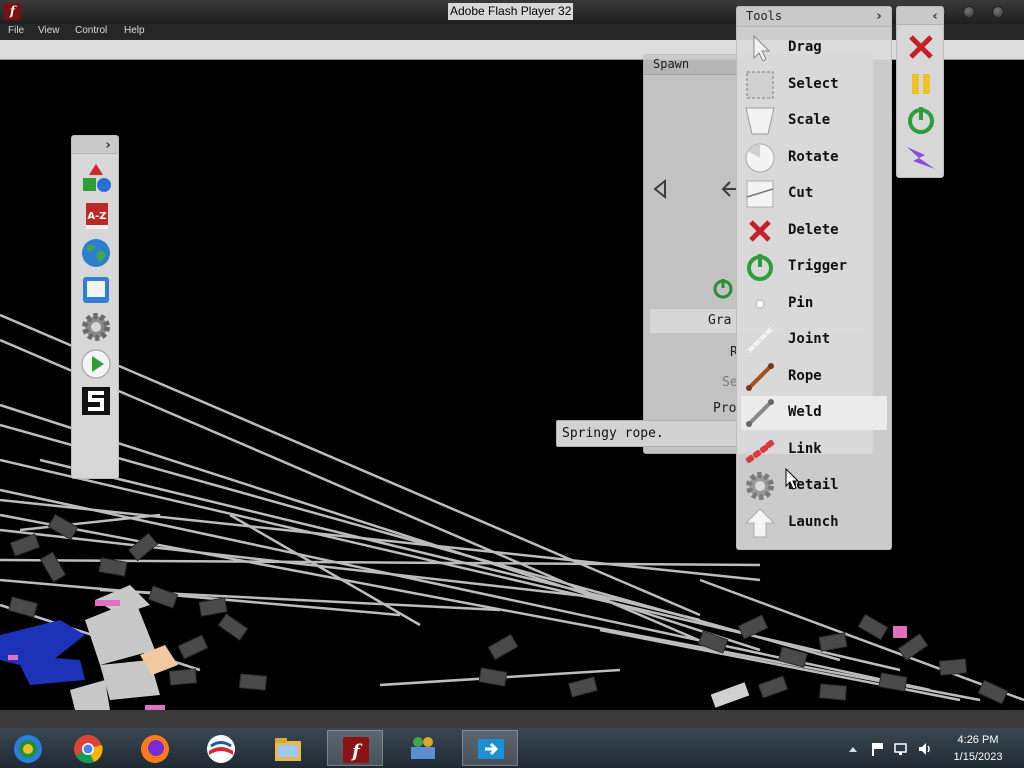 This screenshot has height=768, width=1024. I want to click on previous-arrow-icon, so click(660, 189).